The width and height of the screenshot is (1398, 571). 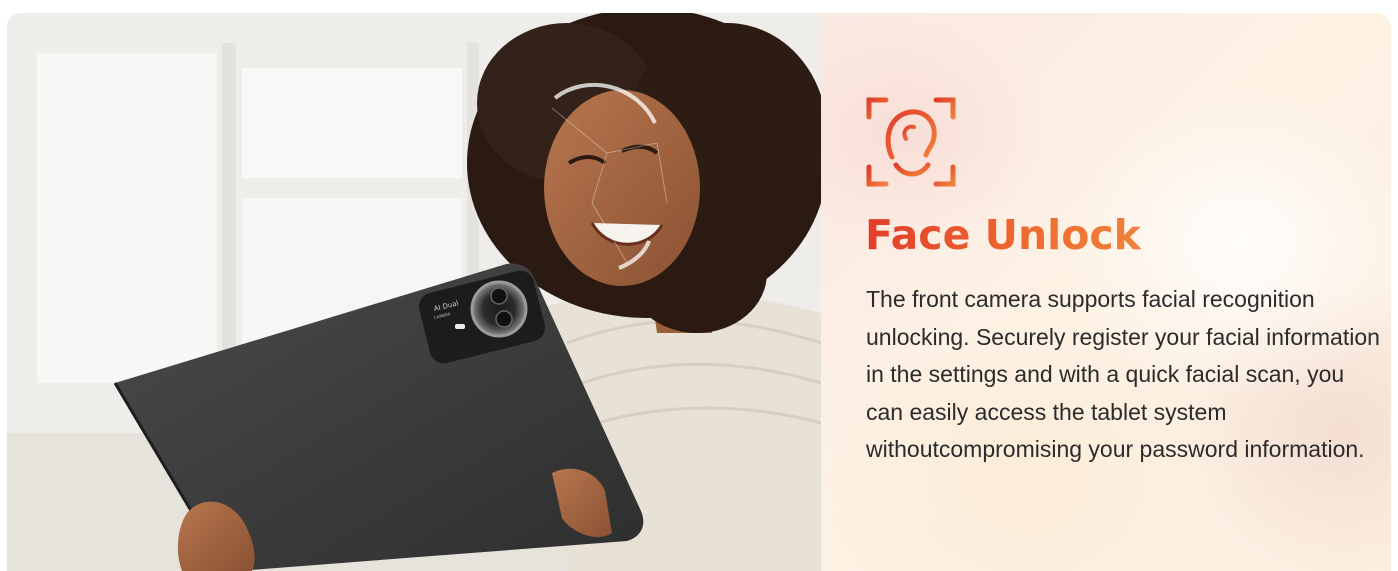 I want to click on feature-title: Face Unlock, so click(x=1003, y=235).